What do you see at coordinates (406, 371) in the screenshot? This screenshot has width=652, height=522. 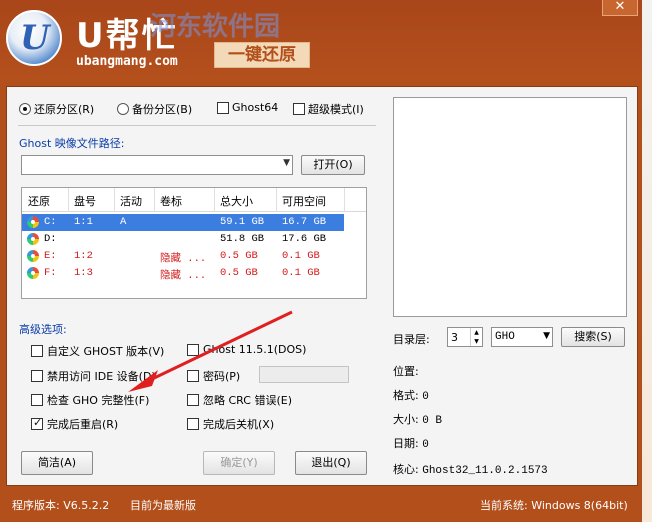 I see `position-row: 位置:` at bounding box center [406, 371].